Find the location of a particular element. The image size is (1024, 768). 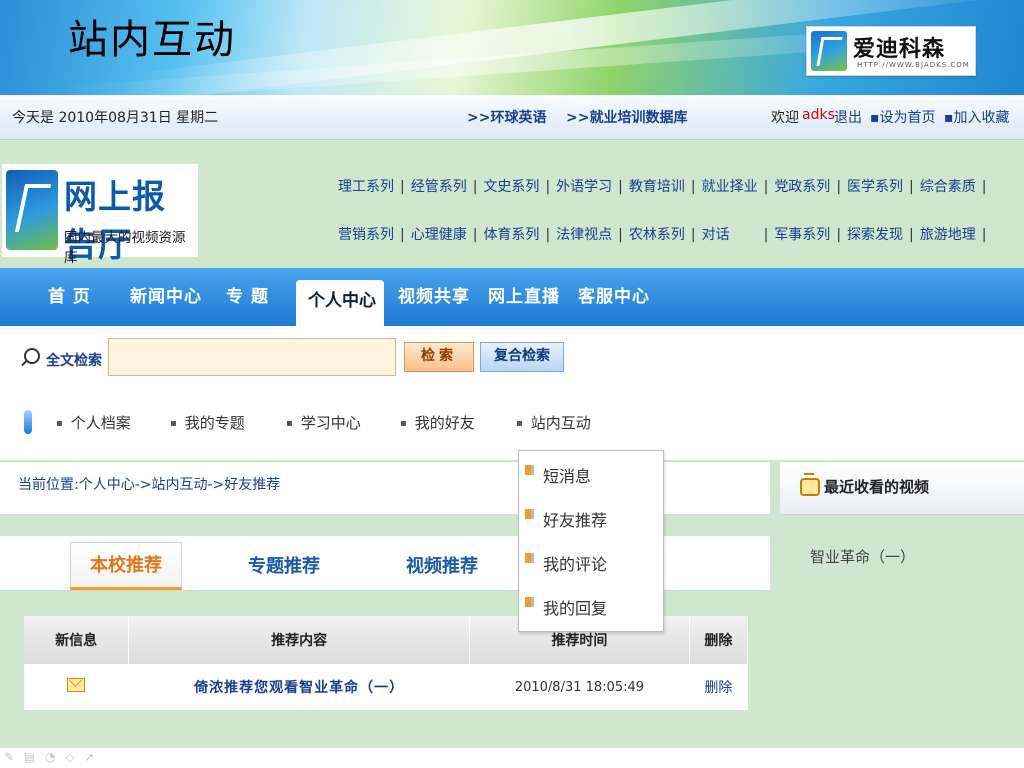

tab-school-recommend: 本校推荐 is located at coordinates (126, 566).